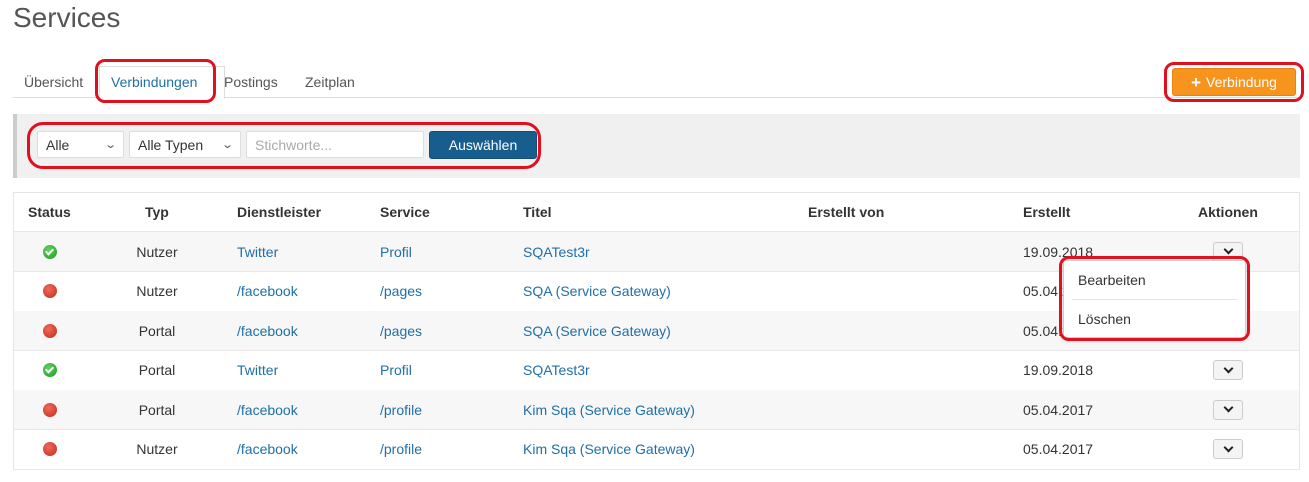 This screenshot has width=1309, height=482. What do you see at coordinates (1047, 212) in the screenshot?
I see `column-header-erstellt: Erstellt` at bounding box center [1047, 212].